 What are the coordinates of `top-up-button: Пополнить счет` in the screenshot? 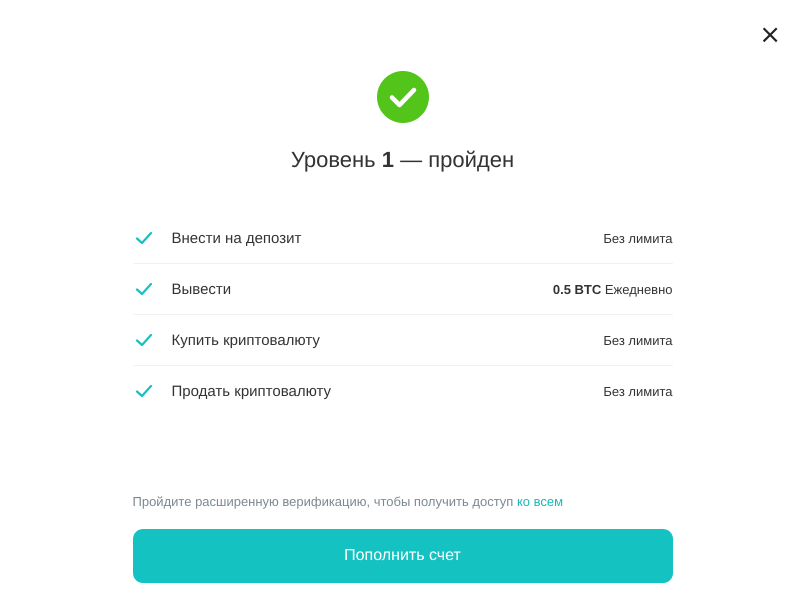 It's located at (402, 556).